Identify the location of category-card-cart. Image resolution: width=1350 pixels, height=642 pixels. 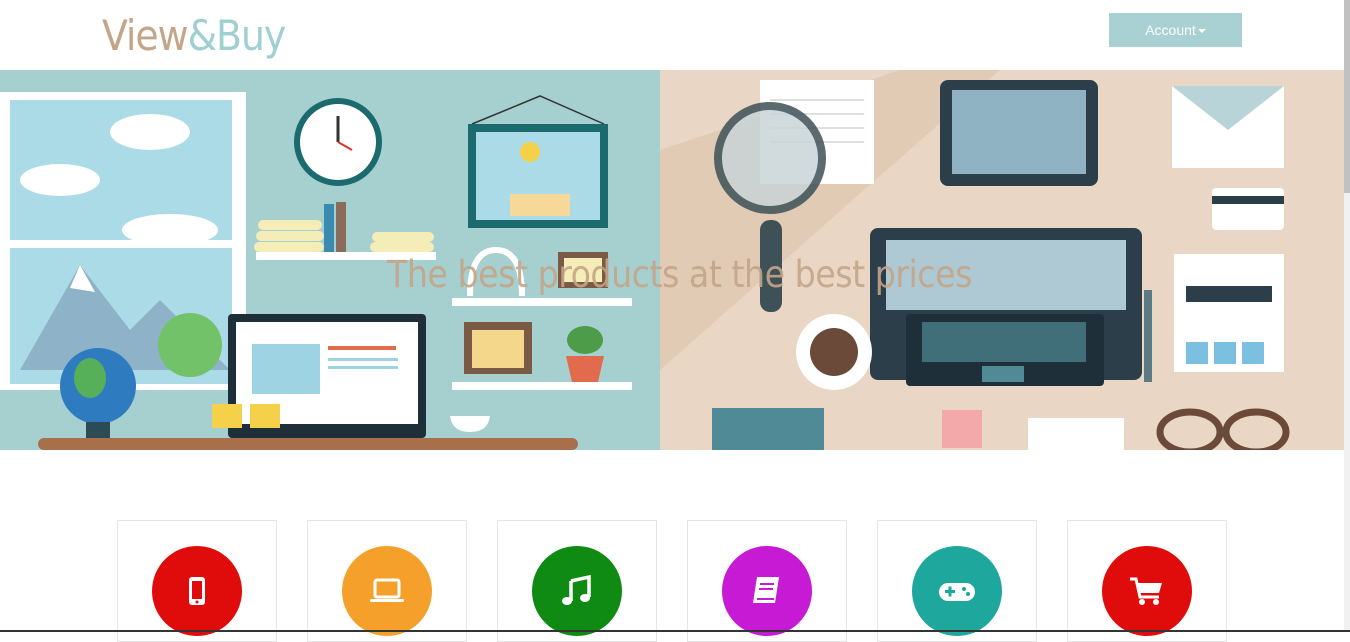
(1147, 581).